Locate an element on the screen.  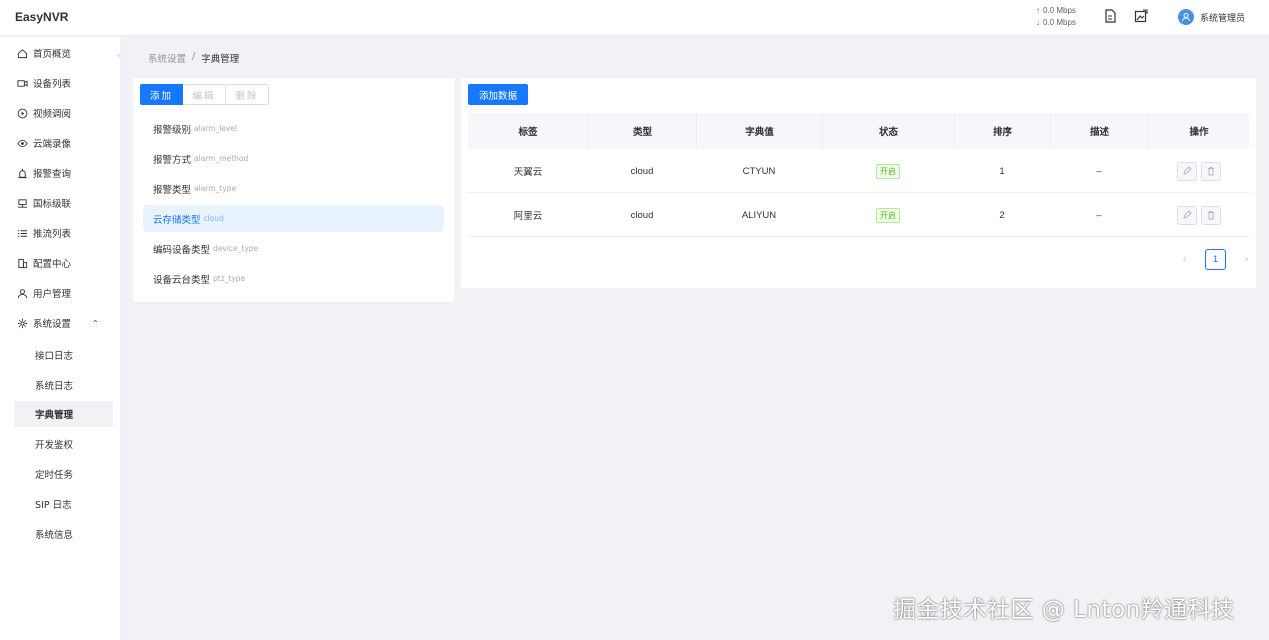
sub-item-scheduled-tasks: 定时任务 is located at coordinates (63, 474).